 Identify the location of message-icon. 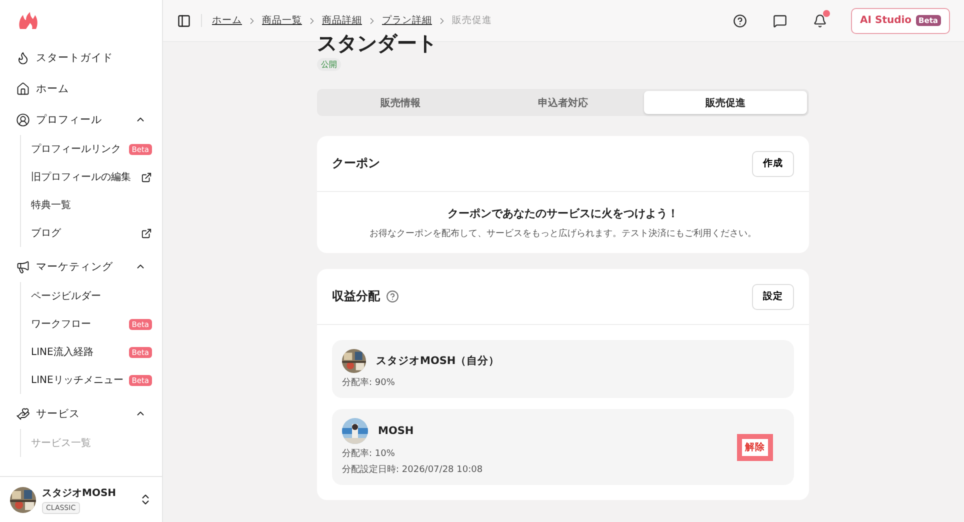
(780, 21).